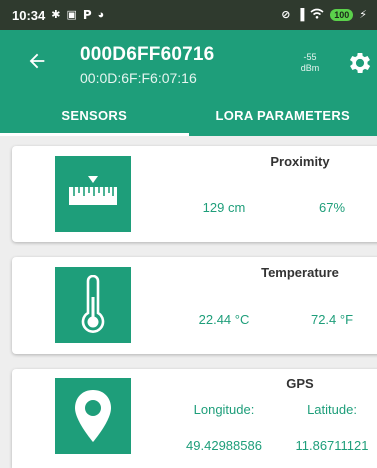 The width and height of the screenshot is (377, 468). What do you see at coordinates (332, 207) in the screenshot?
I see `proximity-percent: 67%` at bounding box center [332, 207].